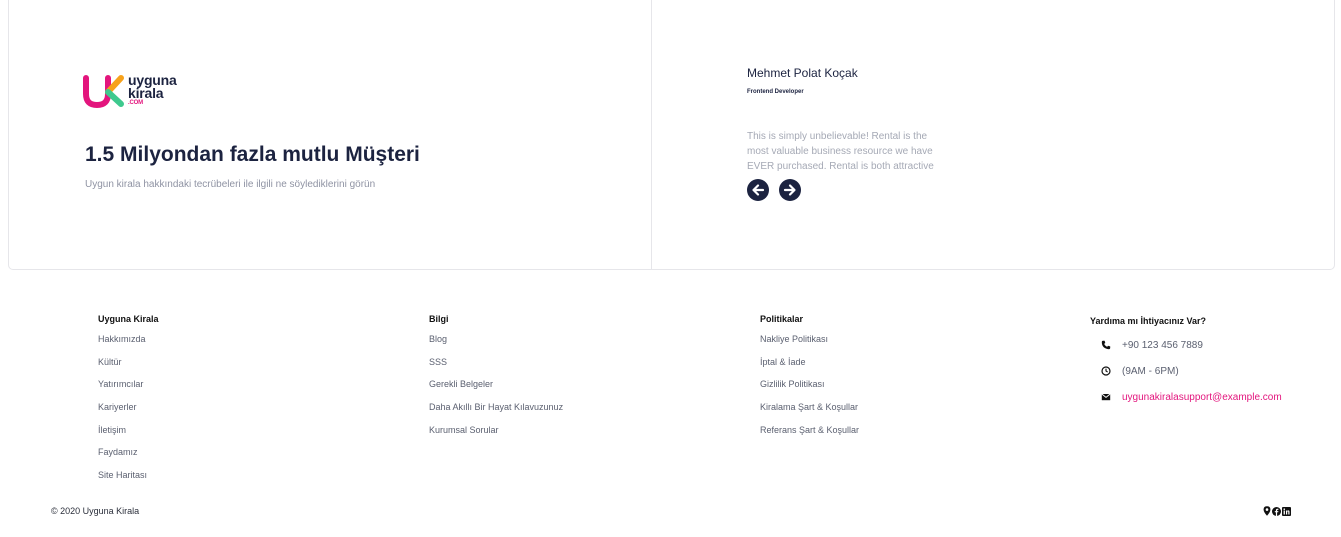 Image resolution: width=1341 pixels, height=537 pixels. Describe the element at coordinates (1106, 397) in the screenshot. I see `mail-icon` at that location.